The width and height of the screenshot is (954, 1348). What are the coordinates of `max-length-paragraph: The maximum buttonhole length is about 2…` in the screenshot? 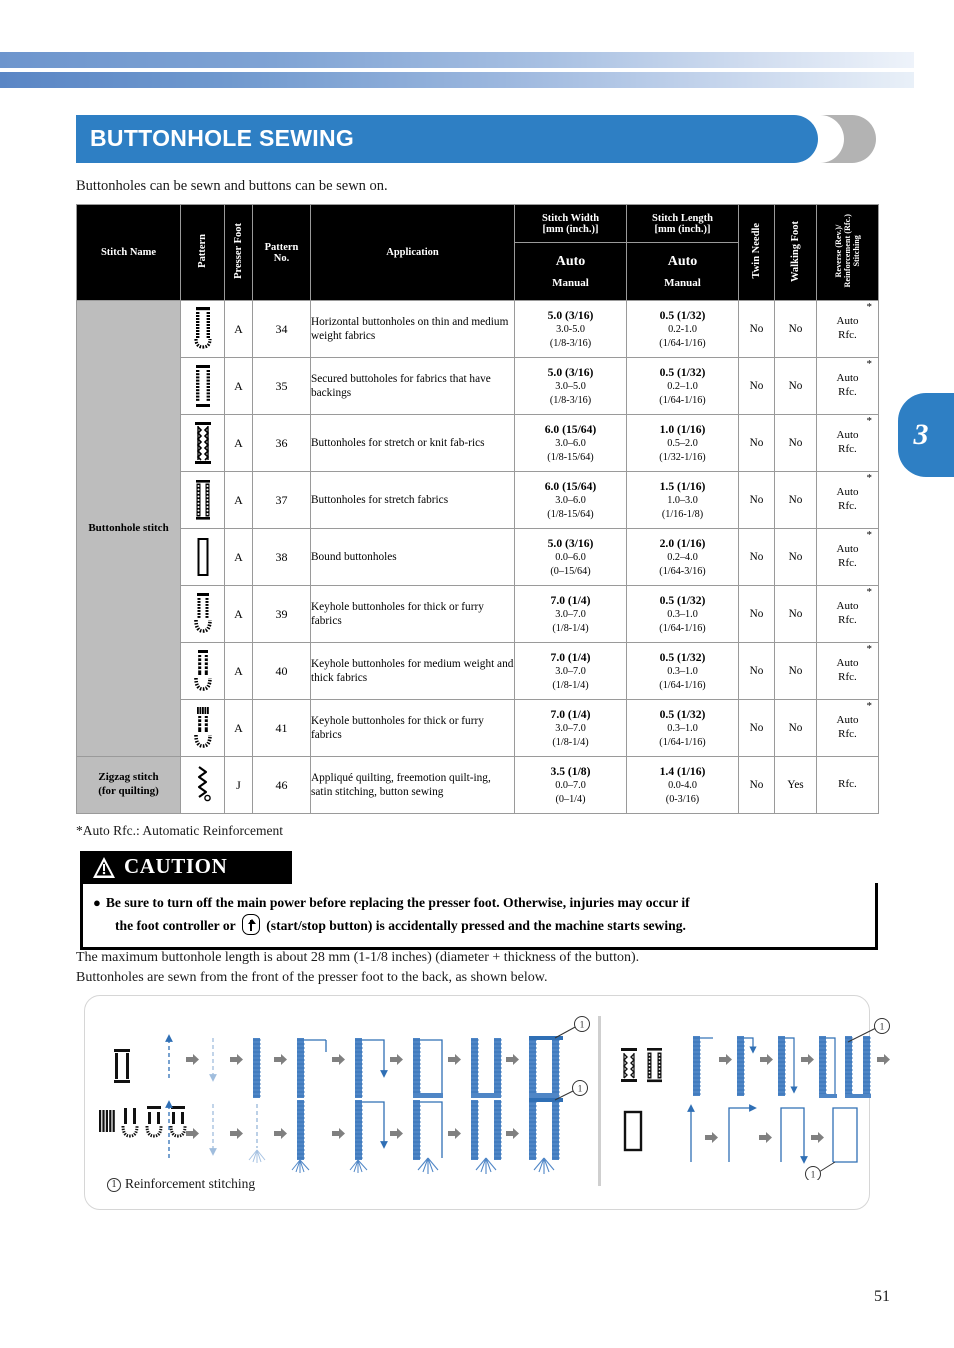 It's located at (481, 968).